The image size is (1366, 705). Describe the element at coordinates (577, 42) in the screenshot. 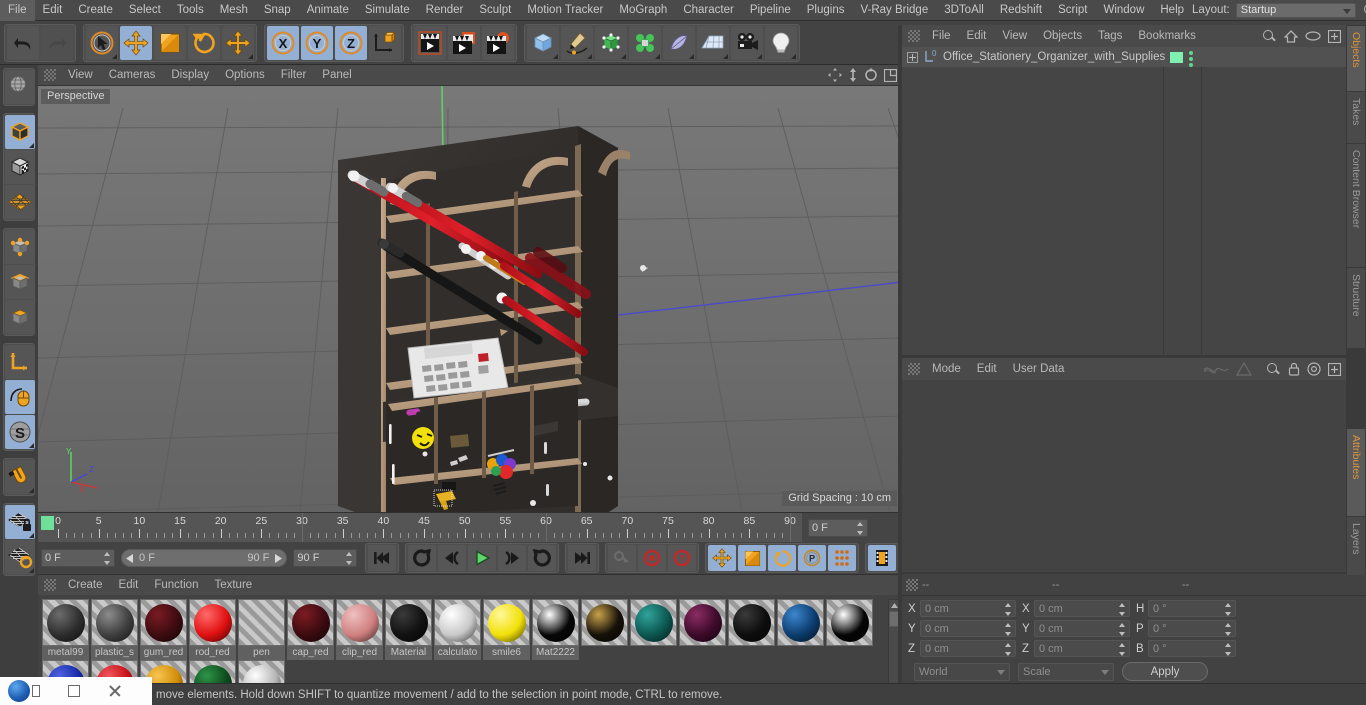

I see `add-spline-button` at that location.